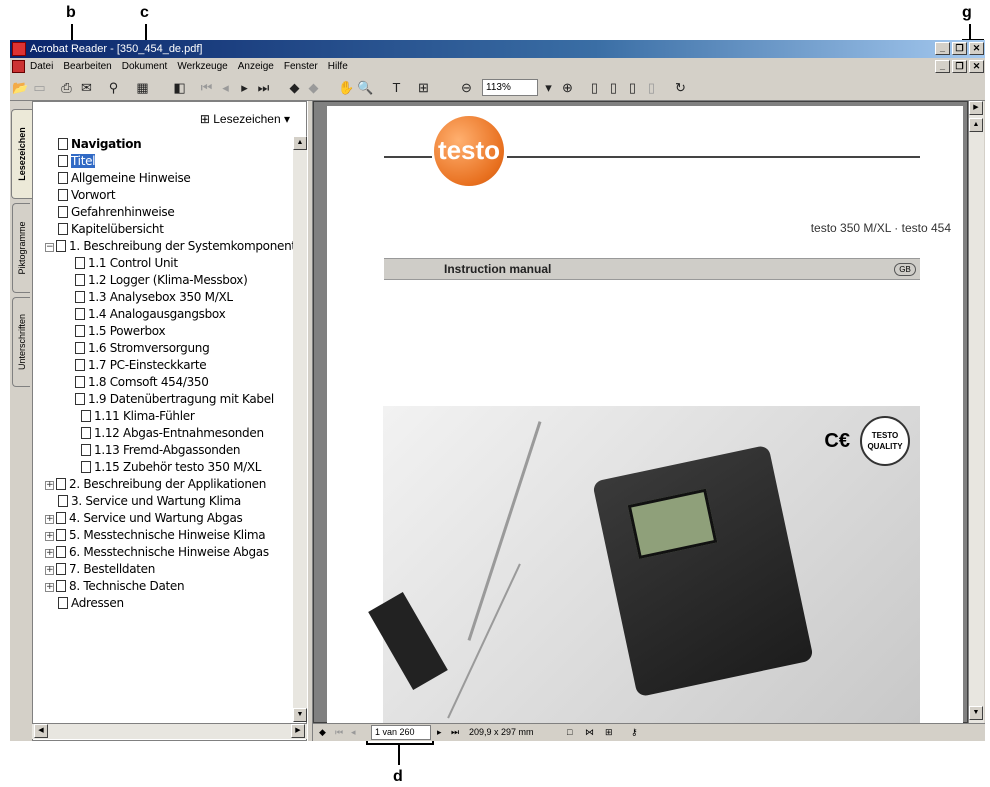 The width and height of the screenshot is (990, 787). What do you see at coordinates (111, 229) in the screenshot?
I see `bookmark-item: Kapitelübersicht` at bounding box center [111, 229].